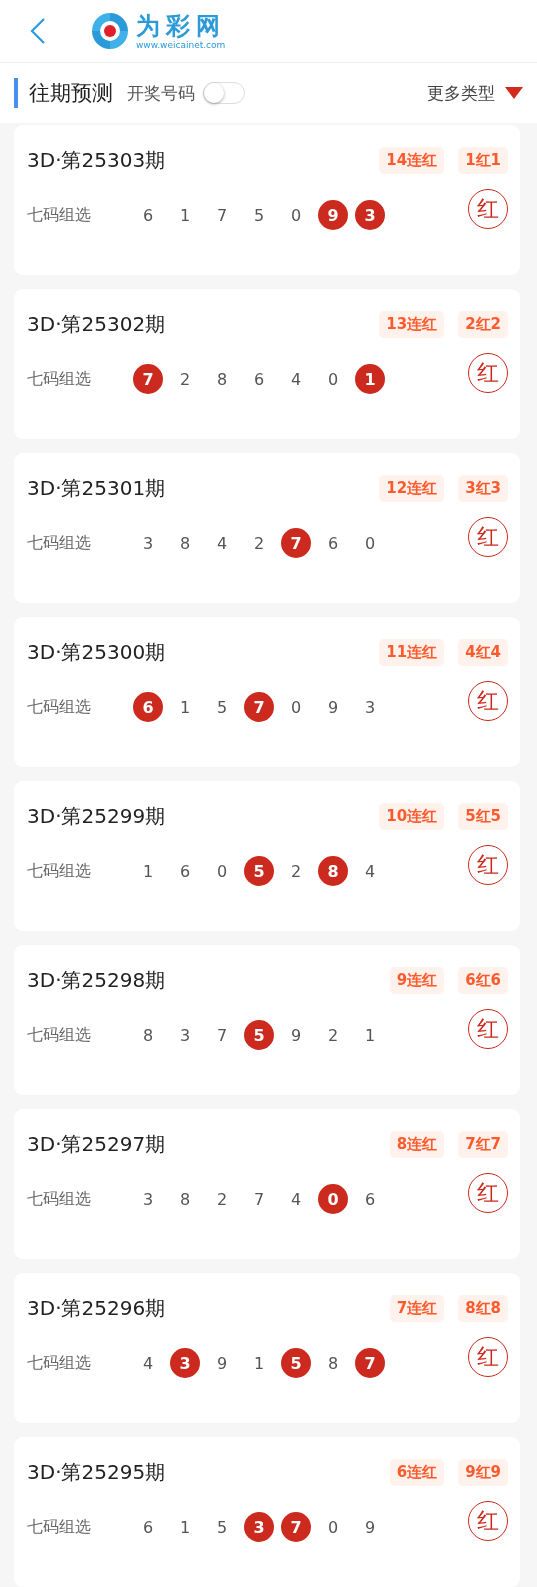 This screenshot has height=1587, width=537. I want to click on hit-tag: 8红8, so click(483, 1308).